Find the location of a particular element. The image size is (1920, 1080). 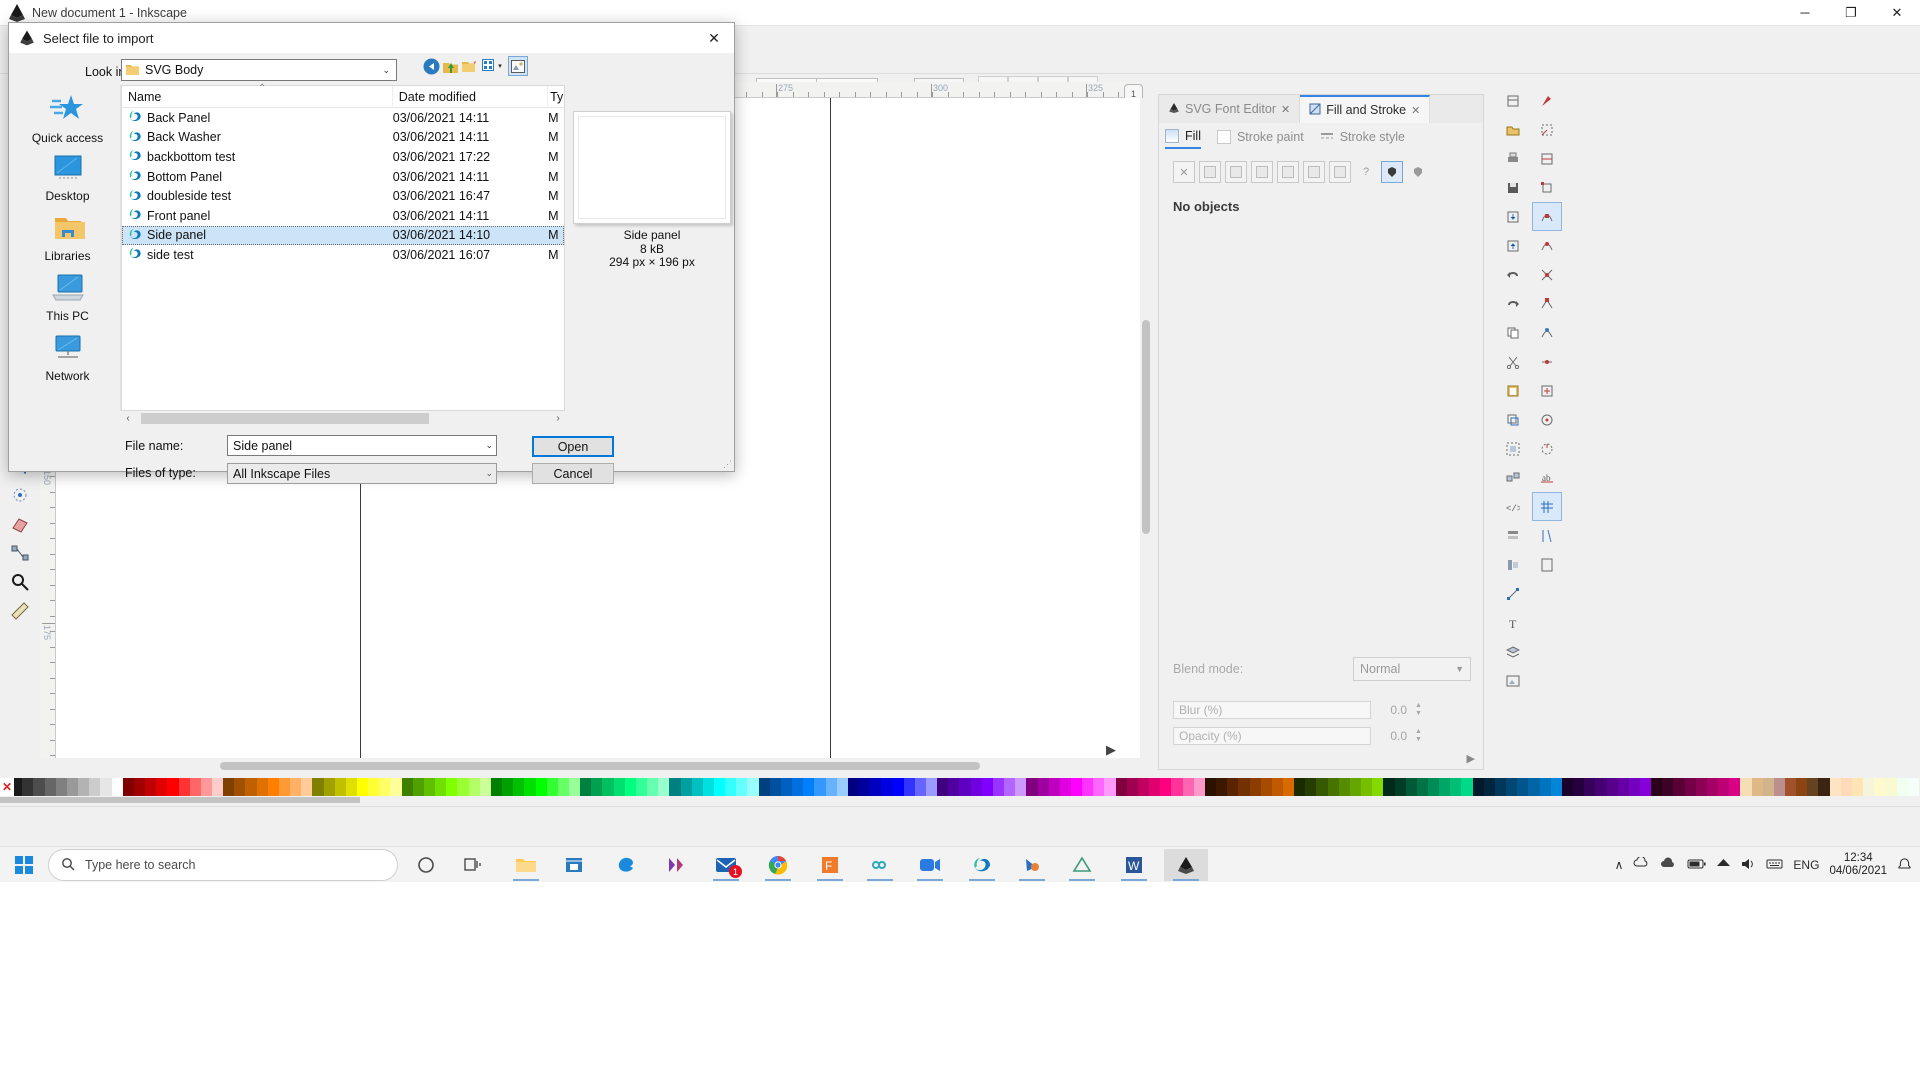

snap-smooth-icon is located at coordinates (1547, 332).